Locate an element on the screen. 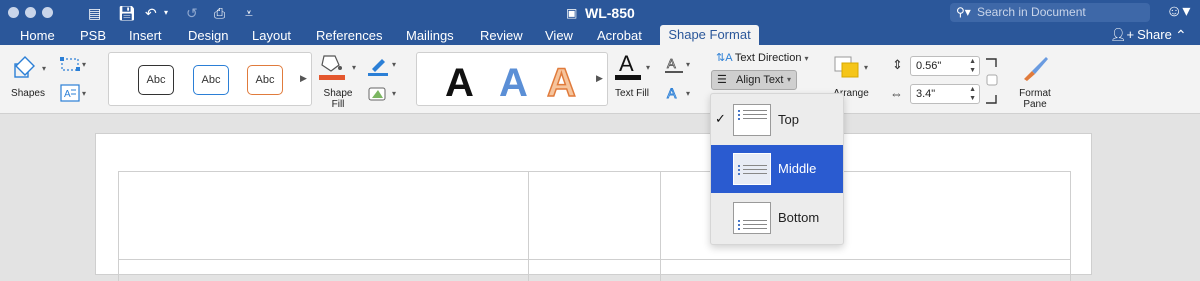 The height and width of the screenshot is (281, 1200). minimize-window-button is located at coordinates (30, 12).